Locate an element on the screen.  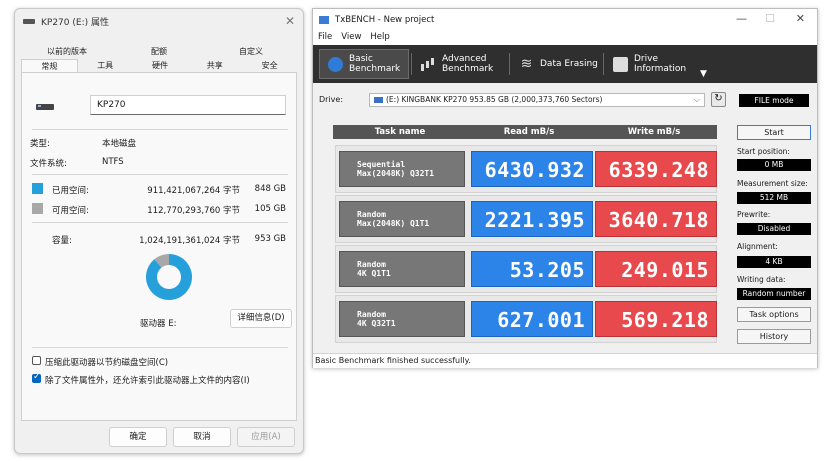
history-button: History is located at coordinates (774, 336).